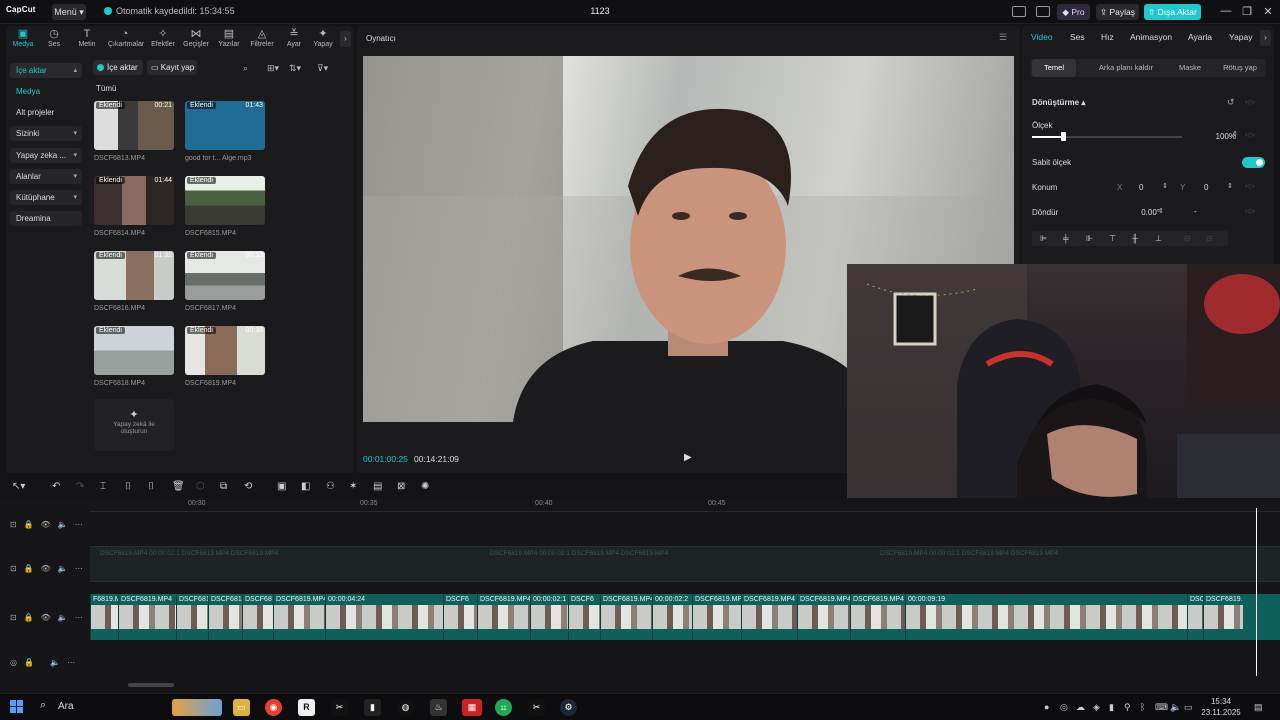 This screenshot has height=720, width=1280. What do you see at coordinates (281, 486) in the screenshot?
I see `freeze-icon: ▣` at bounding box center [281, 486].